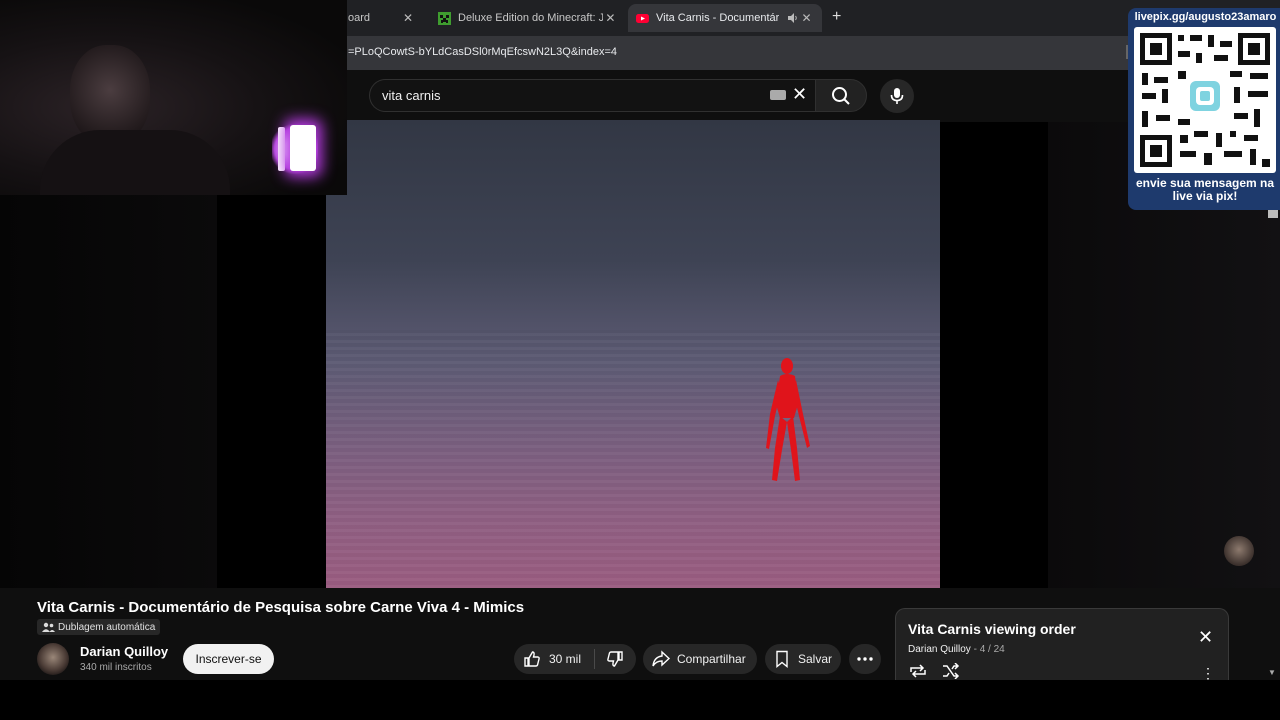 This screenshot has width=1280, height=720. What do you see at coordinates (642, 18) in the screenshot?
I see `youtube-icon` at bounding box center [642, 18].